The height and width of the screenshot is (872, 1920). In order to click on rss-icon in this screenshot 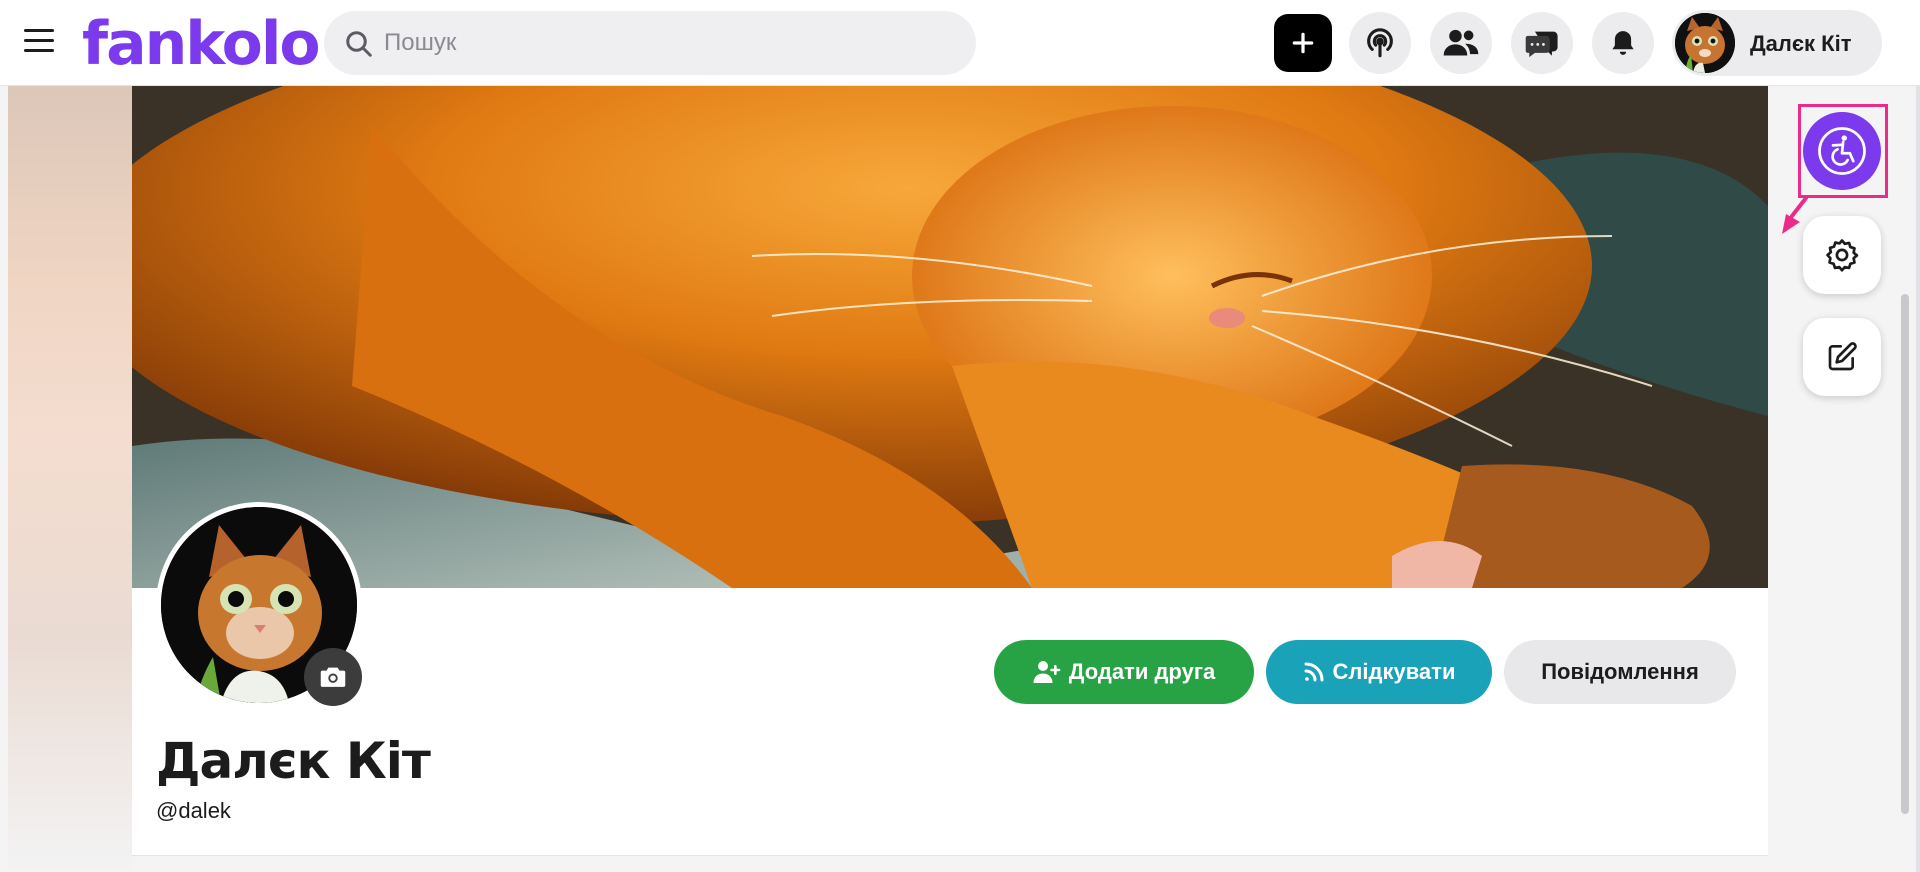, I will do `click(1314, 672)`.